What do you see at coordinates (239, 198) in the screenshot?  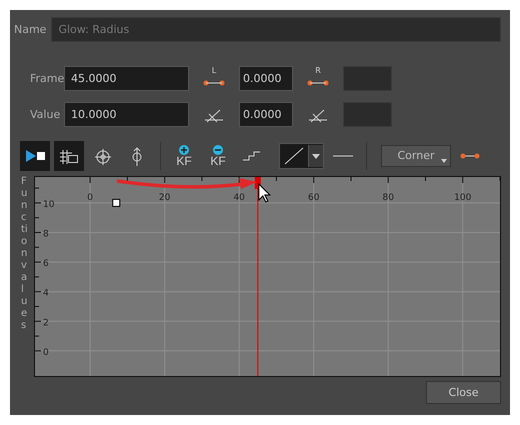 I see `tick-label: 40` at bounding box center [239, 198].